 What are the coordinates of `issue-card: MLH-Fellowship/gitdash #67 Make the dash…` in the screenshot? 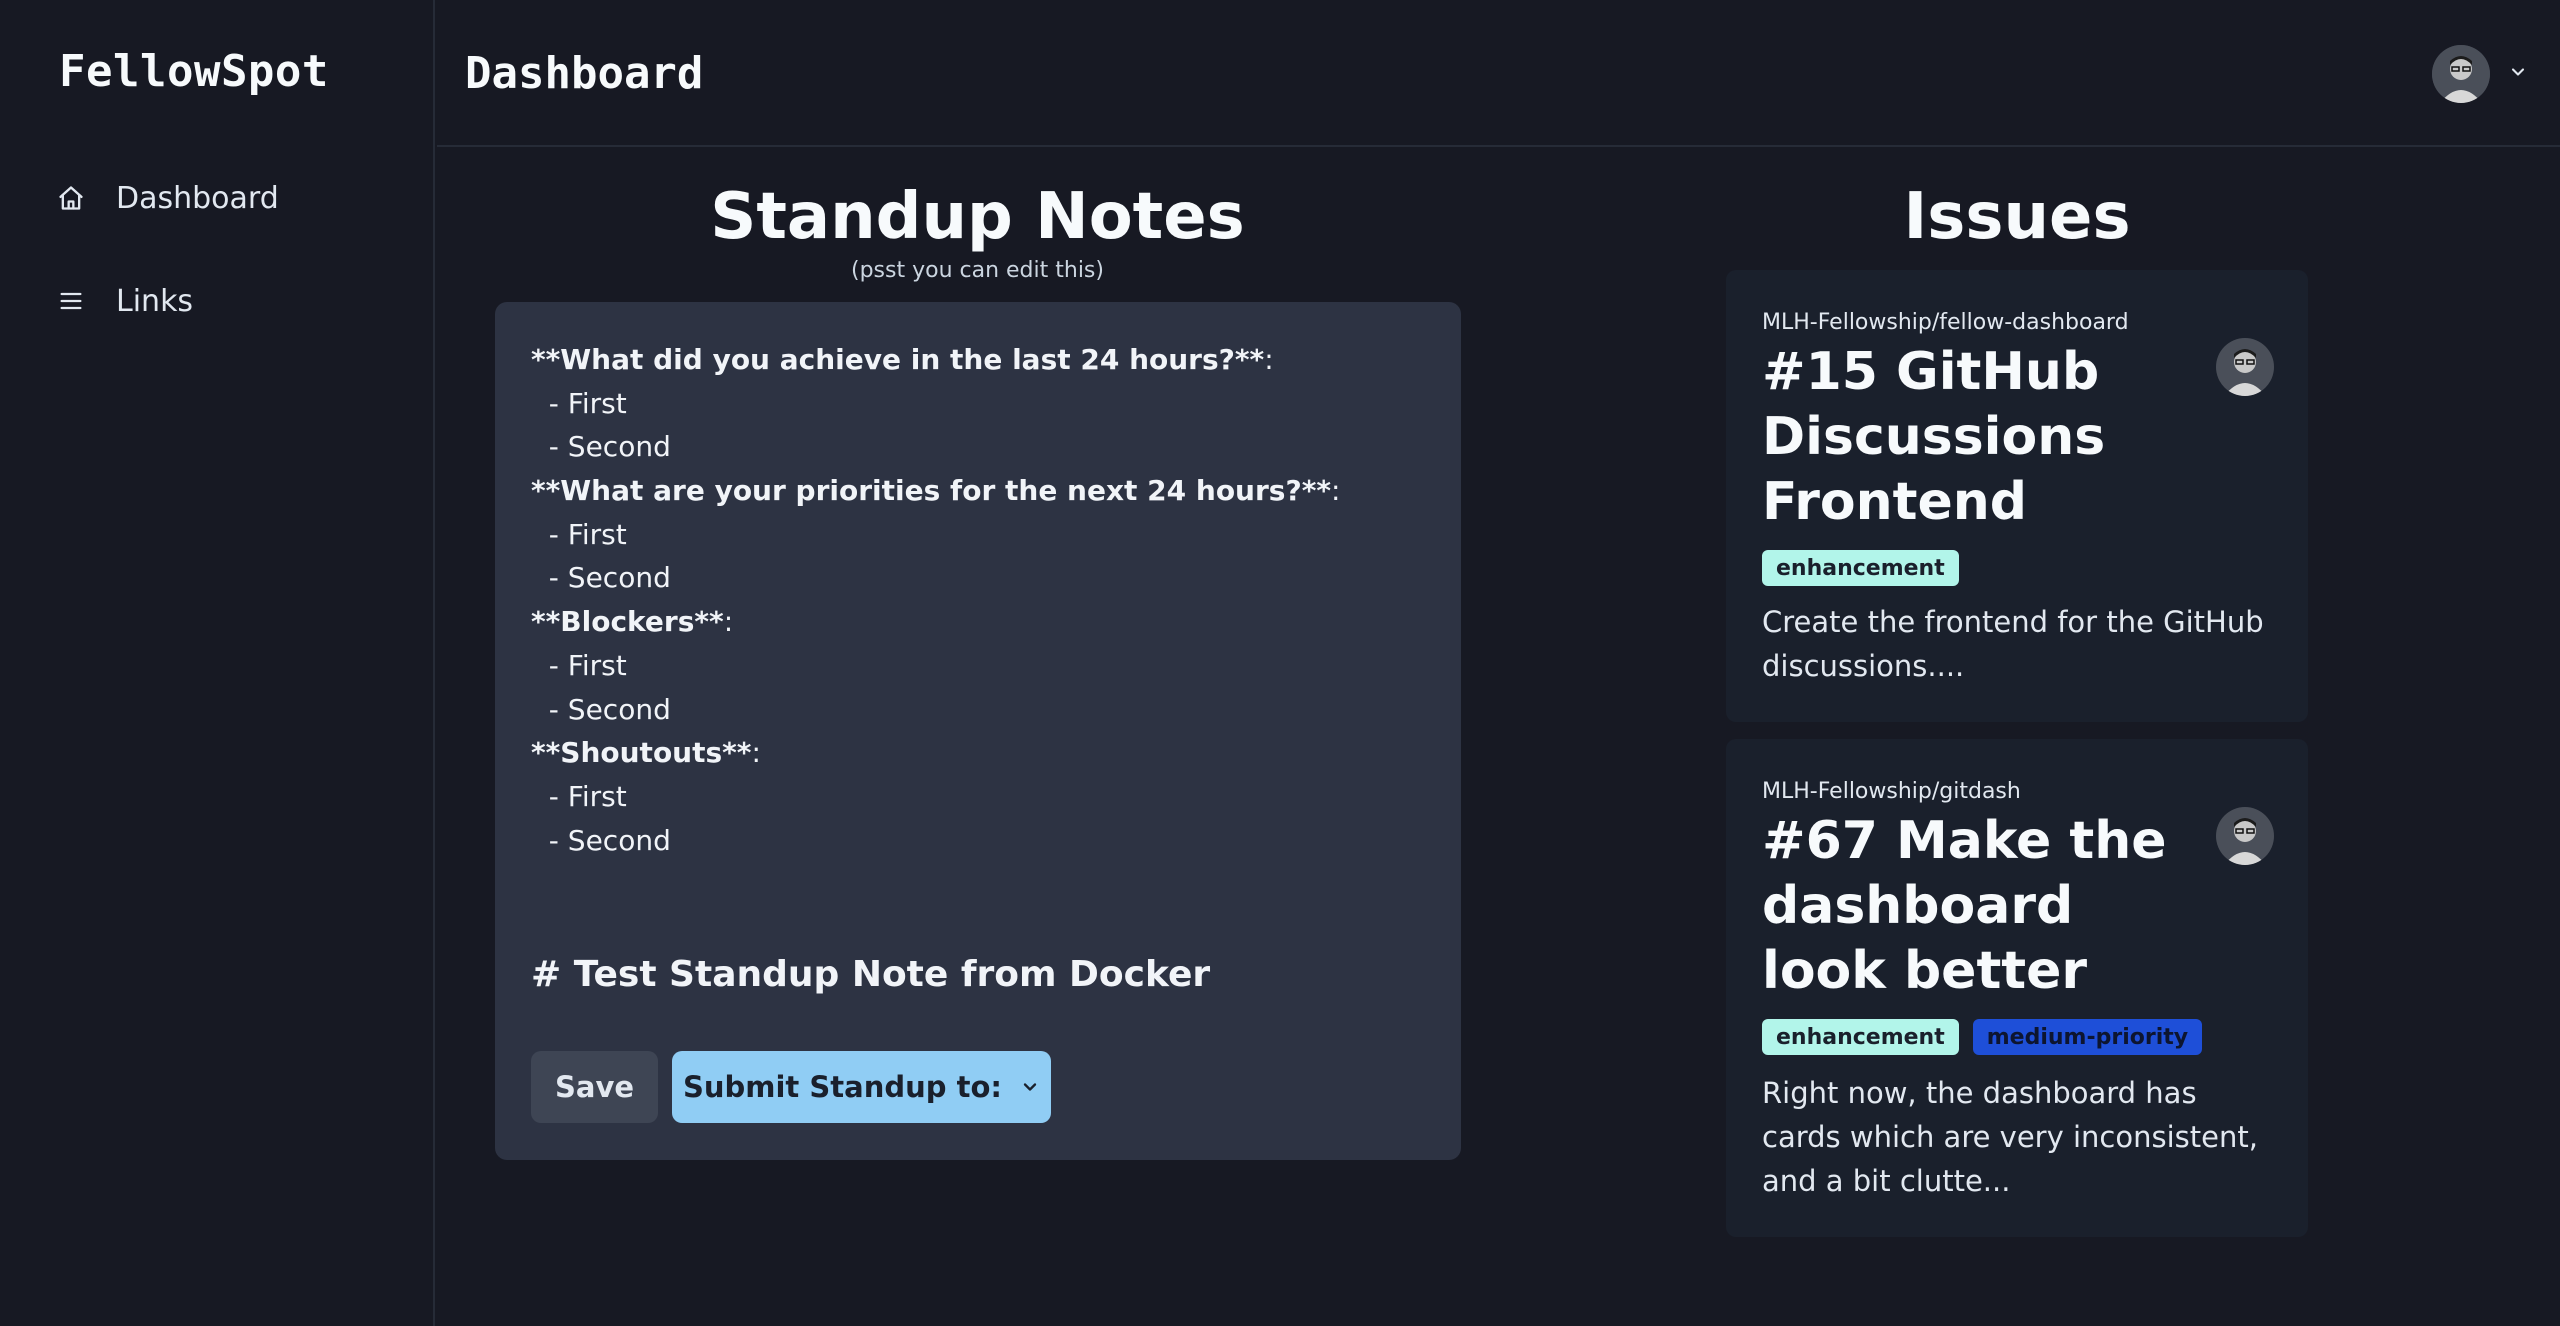 It's located at (2017, 988).